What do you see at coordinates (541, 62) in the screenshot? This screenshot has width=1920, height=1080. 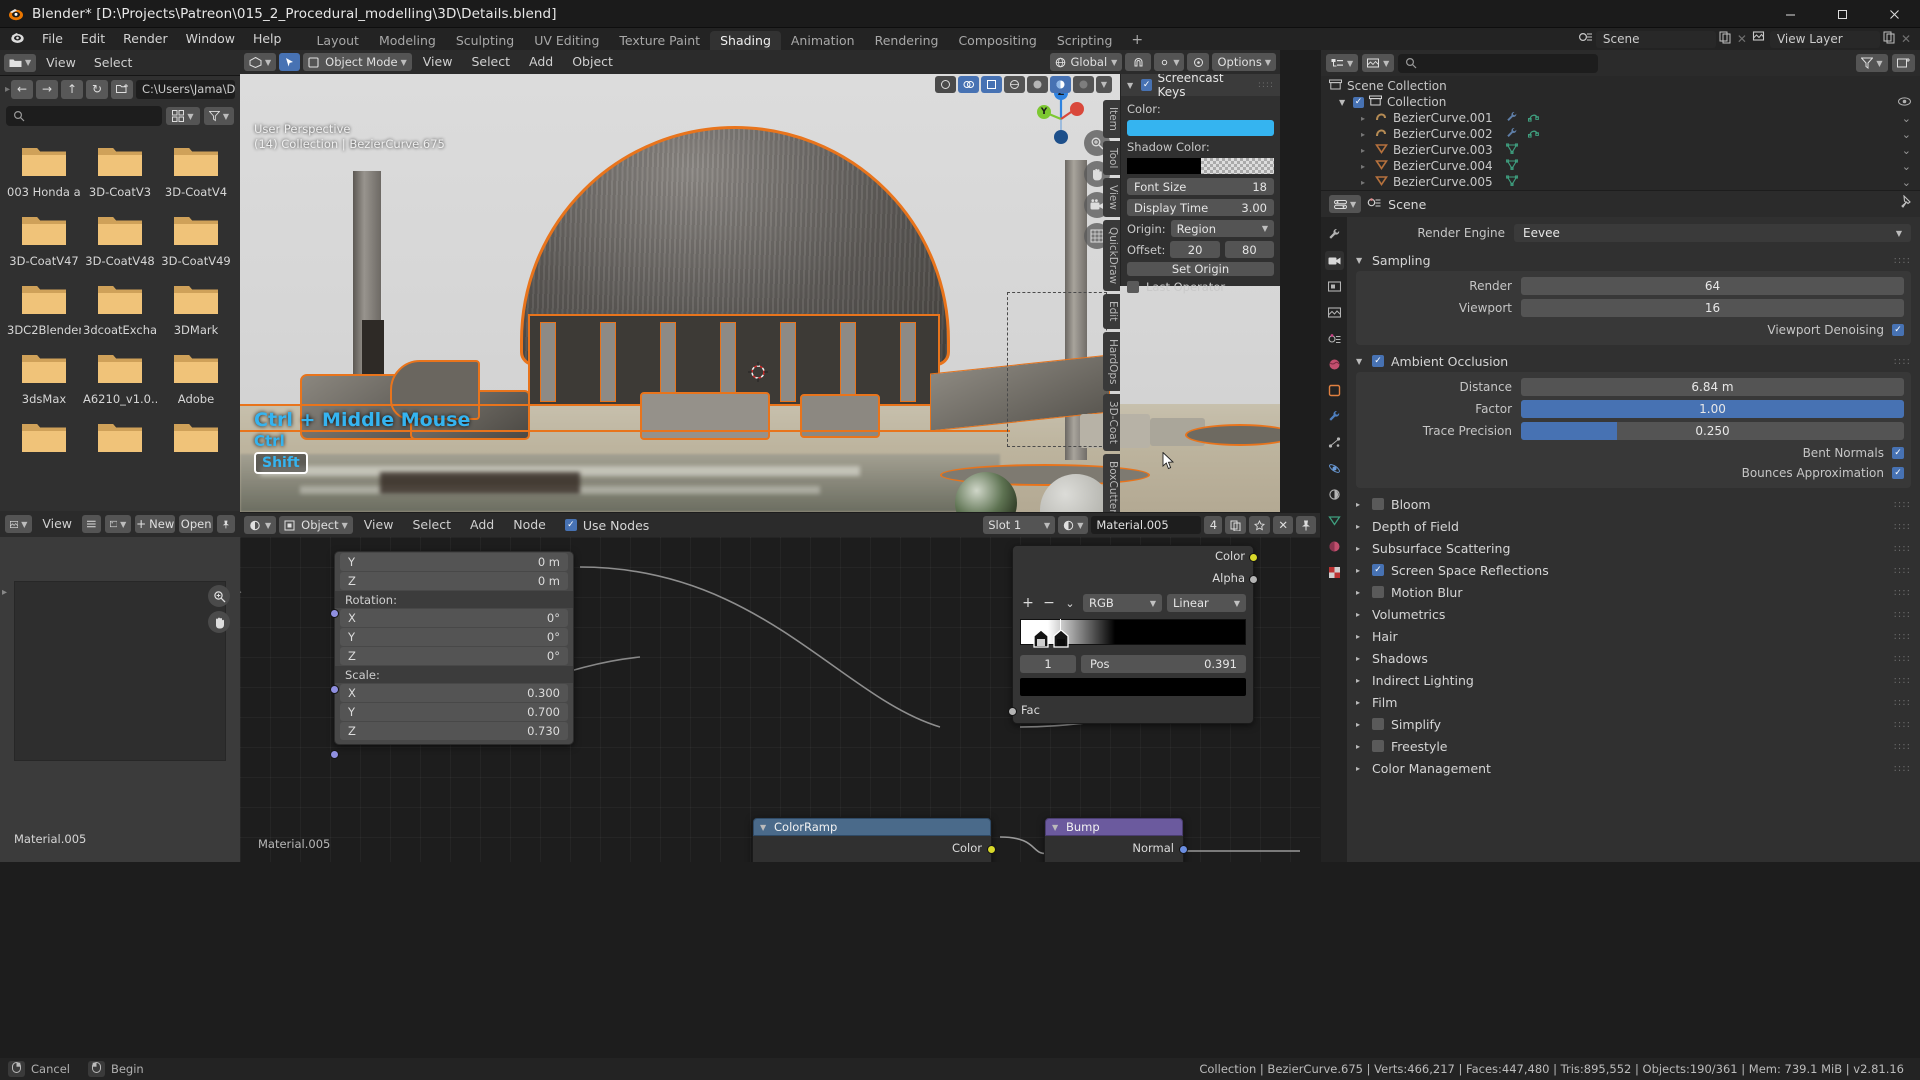 I see `viewport-menu-add: Add` at bounding box center [541, 62].